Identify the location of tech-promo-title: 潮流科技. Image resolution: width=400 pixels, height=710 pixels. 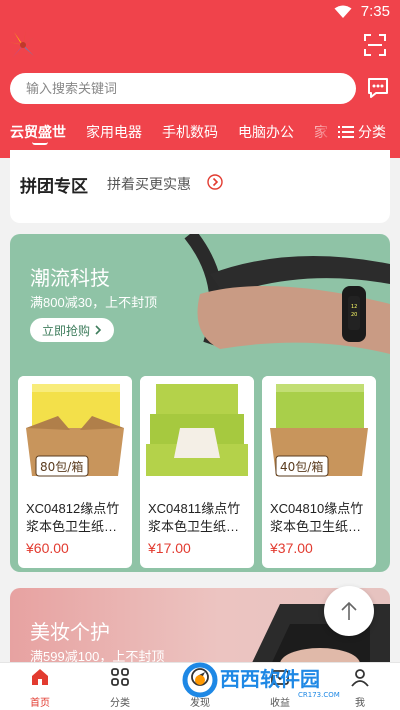
(70, 279).